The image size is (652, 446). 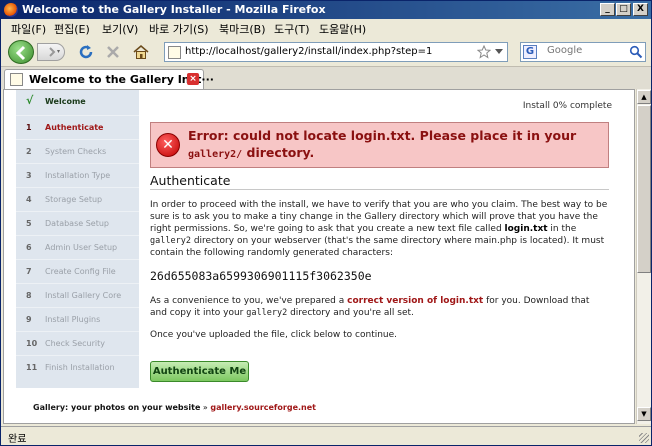 What do you see at coordinates (32, 343) in the screenshot?
I see `step-number: 10` at bounding box center [32, 343].